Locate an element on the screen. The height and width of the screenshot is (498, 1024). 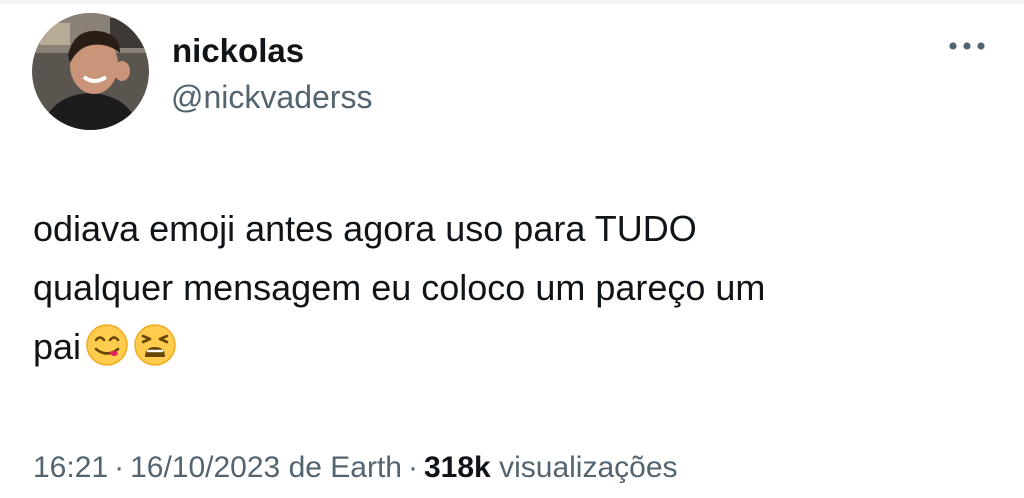
avatar is located at coordinates (90, 71).